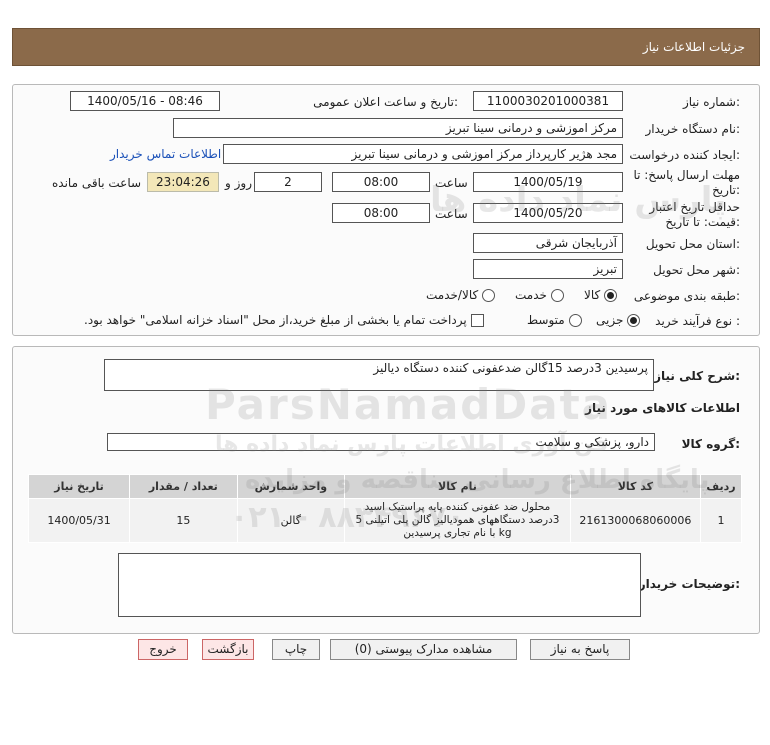 The height and width of the screenshot is (745, 770). I want to click on radio-minor, so click(634, 320).